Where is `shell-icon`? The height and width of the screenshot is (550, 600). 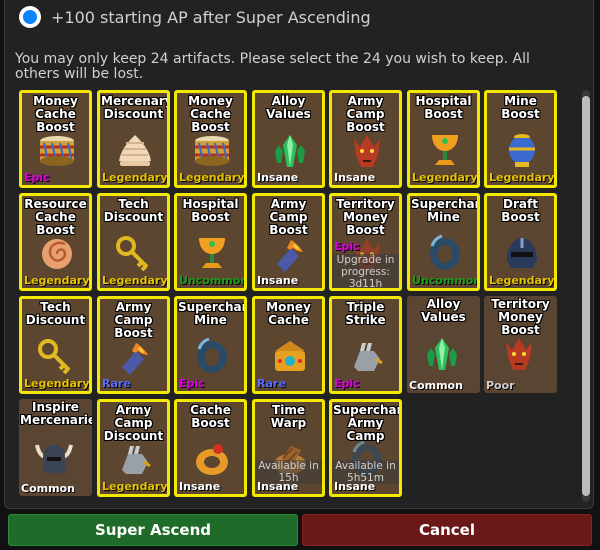
shell-icon is located at coordinates (57, 254).